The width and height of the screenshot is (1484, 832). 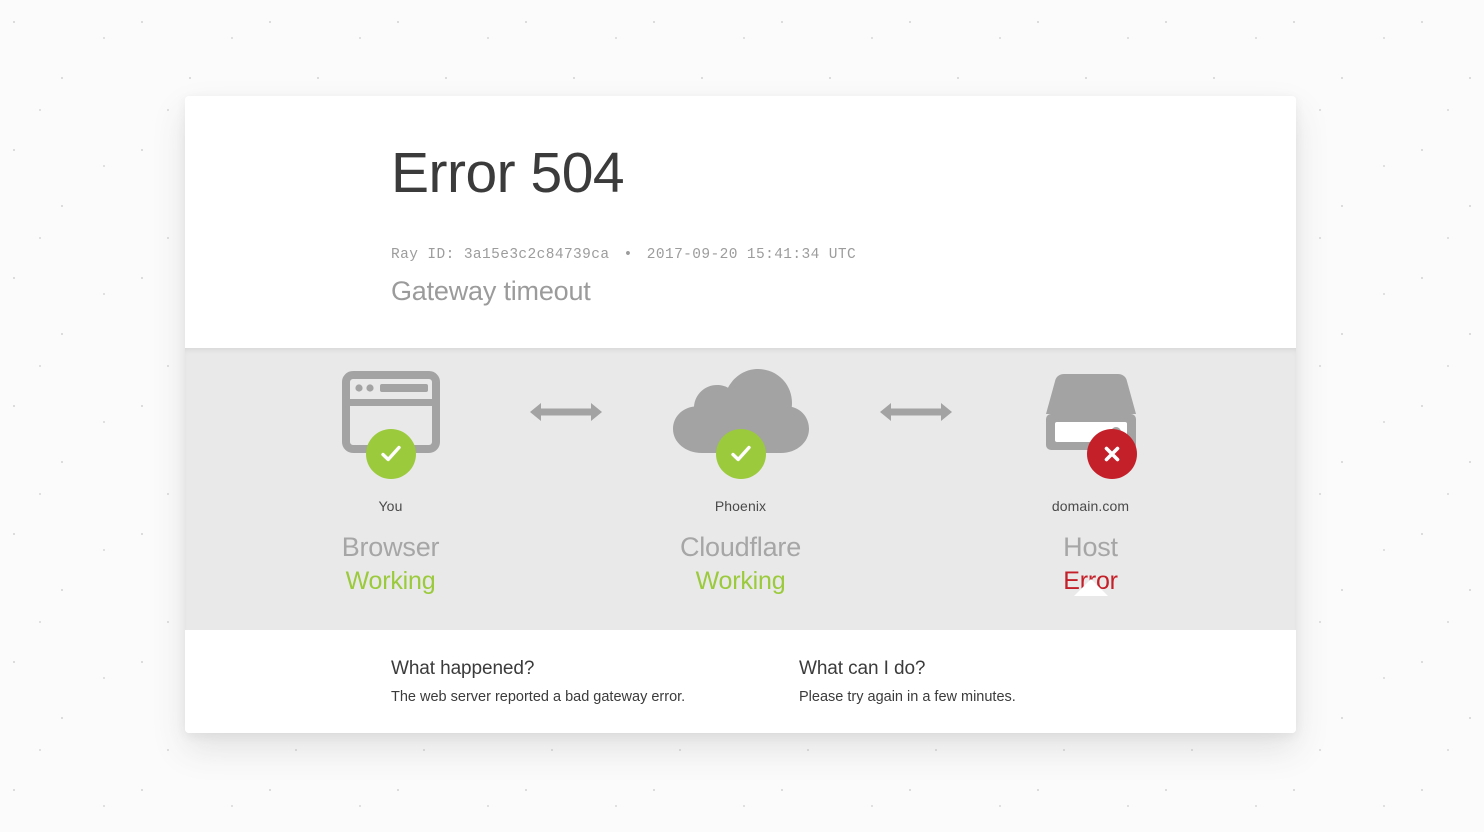 I want to click on ray-timestamp: 2017-09-20 15:41:34 UTC, so click(x=751, y=254).